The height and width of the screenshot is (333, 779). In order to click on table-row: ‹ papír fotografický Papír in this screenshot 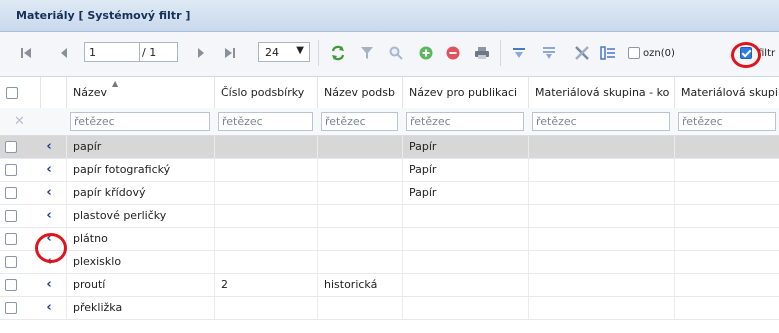, I will do `click(389, 170)`.